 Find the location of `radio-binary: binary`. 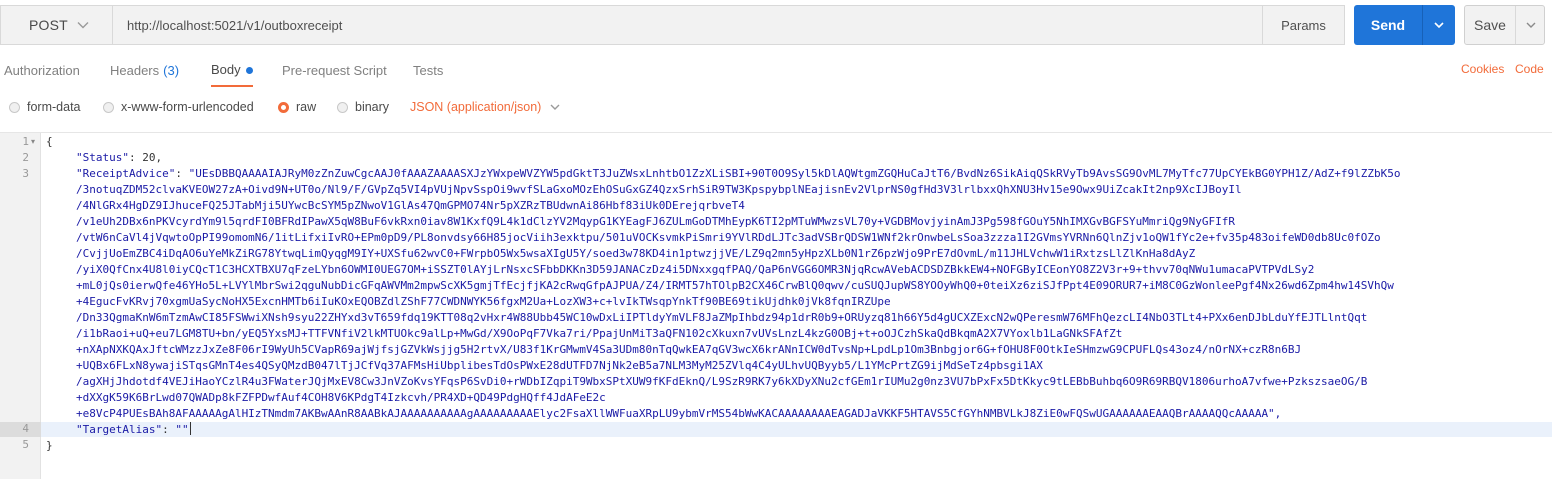

radio-binary: binary is located at coordinates (363, 107).